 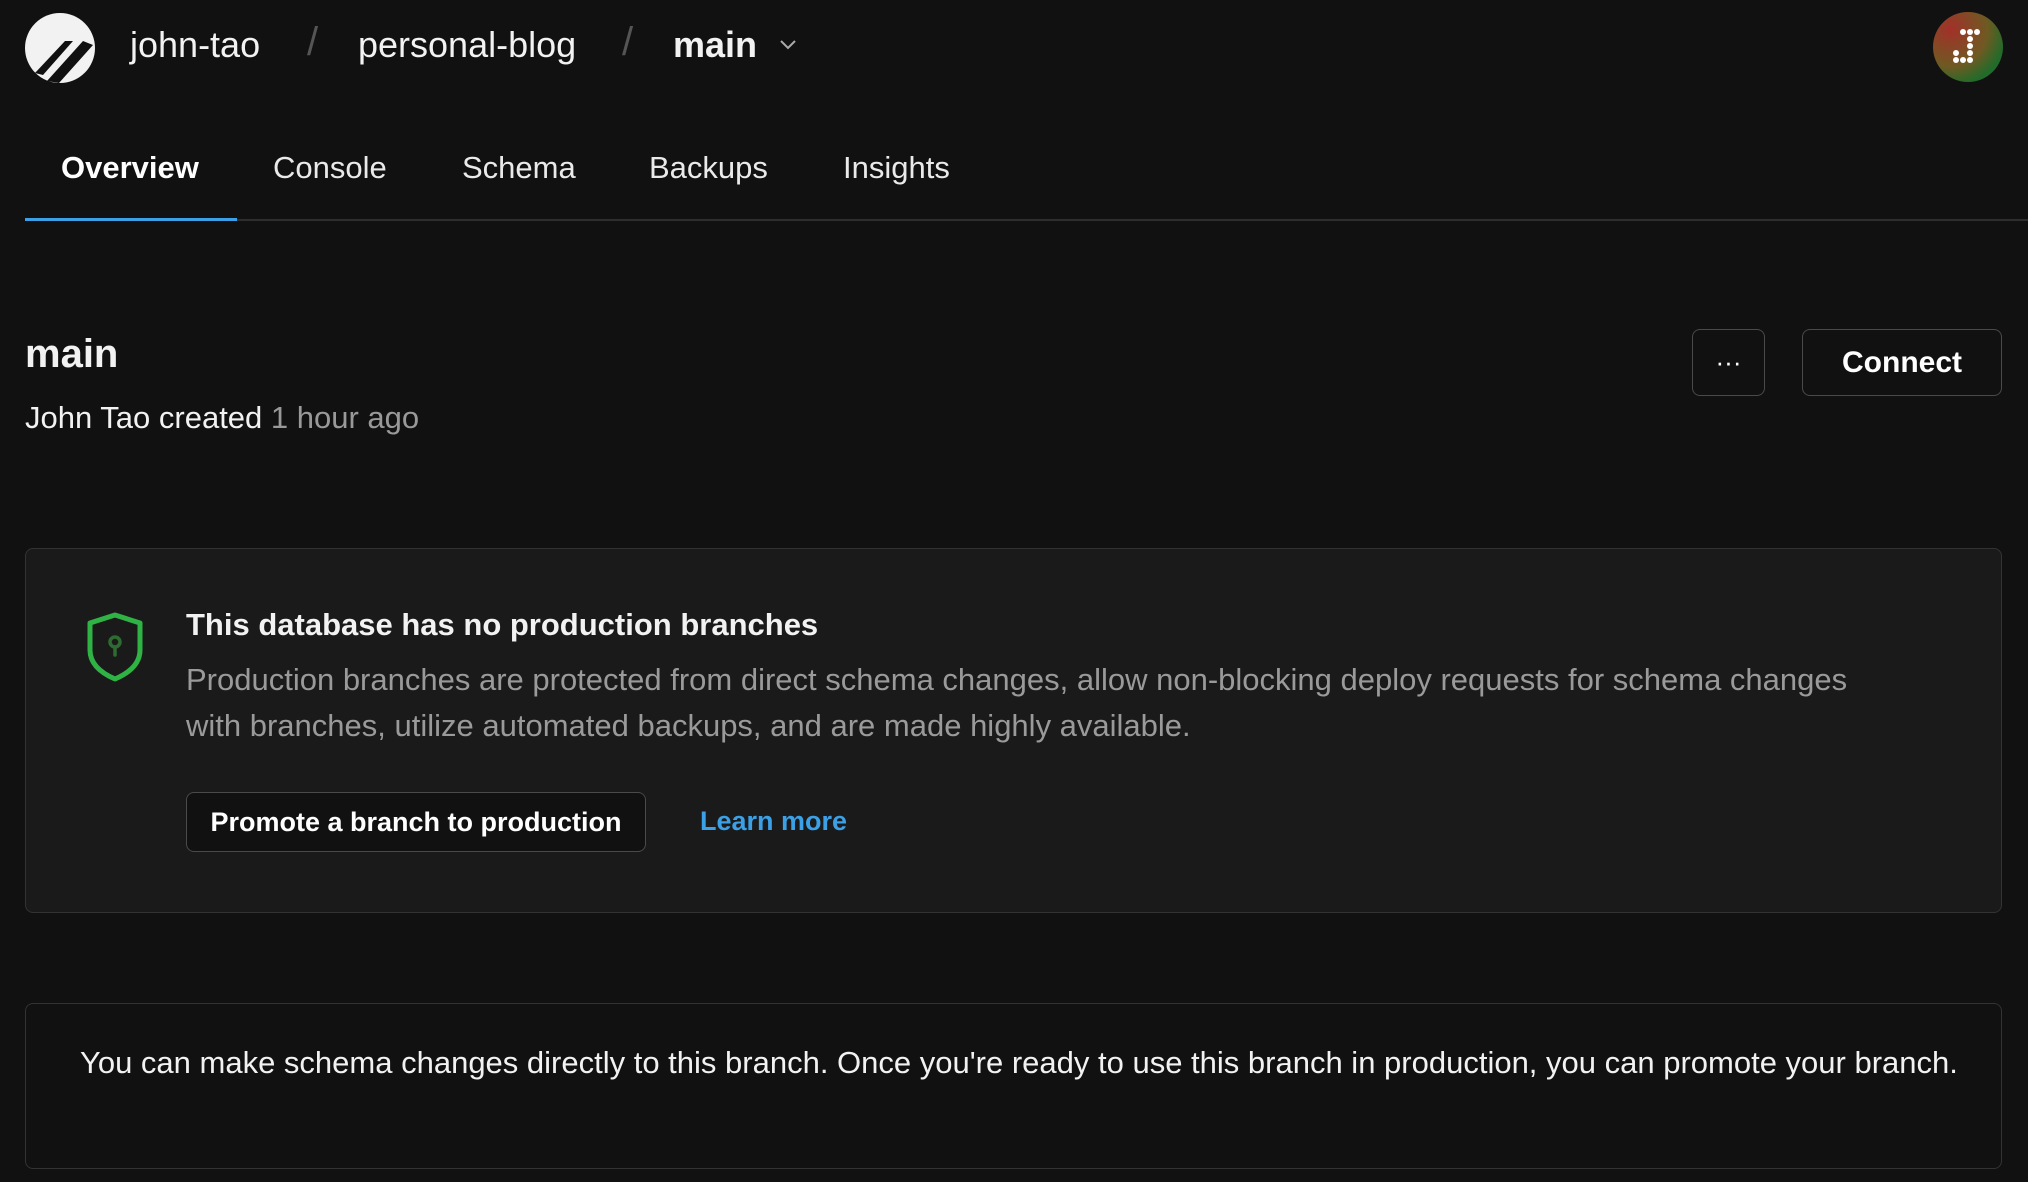 What do you see at coordinates (1013, 1086) in the screenshot?
I see `schema-info-card` at bounding box center [1013, 1086].